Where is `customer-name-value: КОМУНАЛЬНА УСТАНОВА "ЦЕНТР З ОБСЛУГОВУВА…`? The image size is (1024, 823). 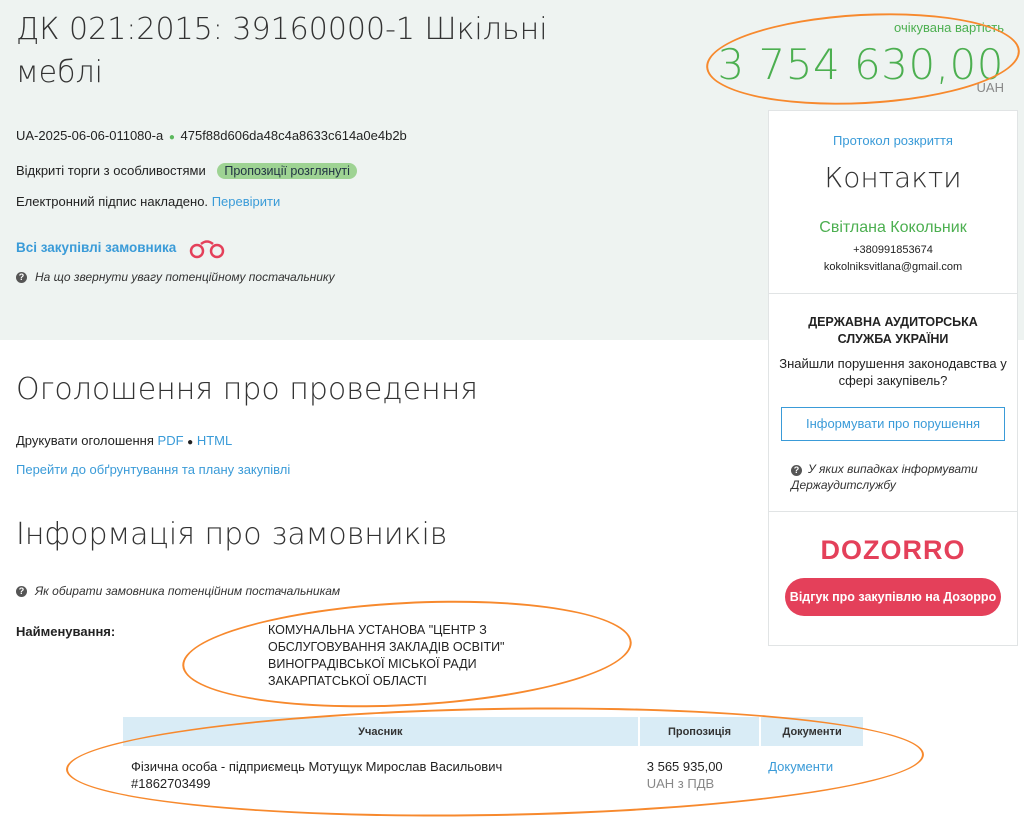 customer-name-value: КОМУНАЛЬНА УСТАНОВА "ЦЕНТР З ОБСЛУГОВУВА… is located at coordinates (386, 655).